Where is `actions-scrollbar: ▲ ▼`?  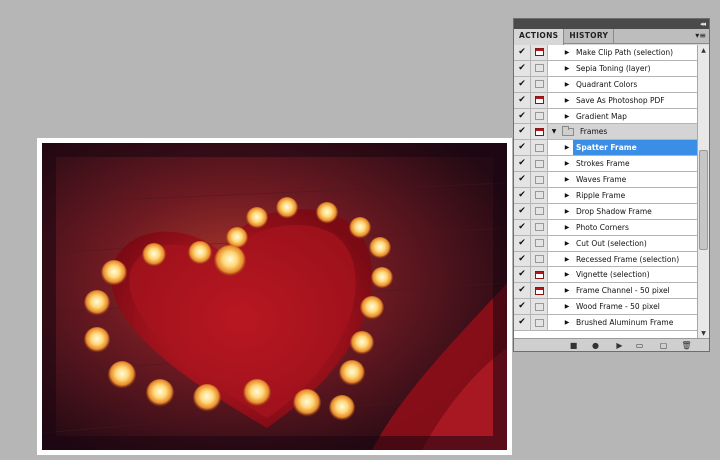 actions-scrollbar: ▲ ▼ is located at coordinates (703, 192).